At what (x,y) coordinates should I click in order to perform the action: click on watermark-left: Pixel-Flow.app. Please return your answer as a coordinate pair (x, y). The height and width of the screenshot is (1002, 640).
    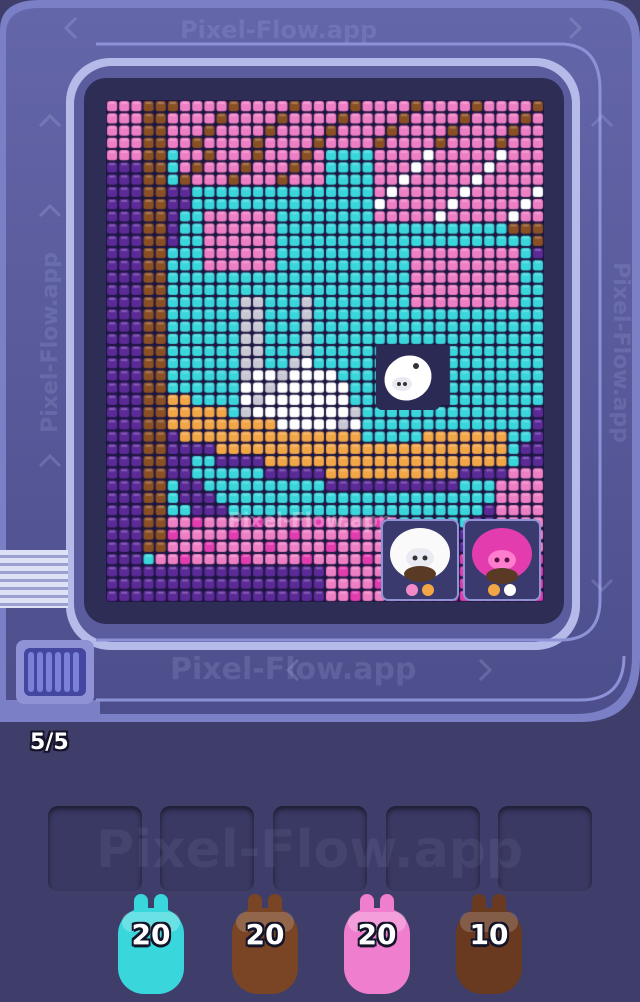
    Looking at the image, I should click on (50, 342).